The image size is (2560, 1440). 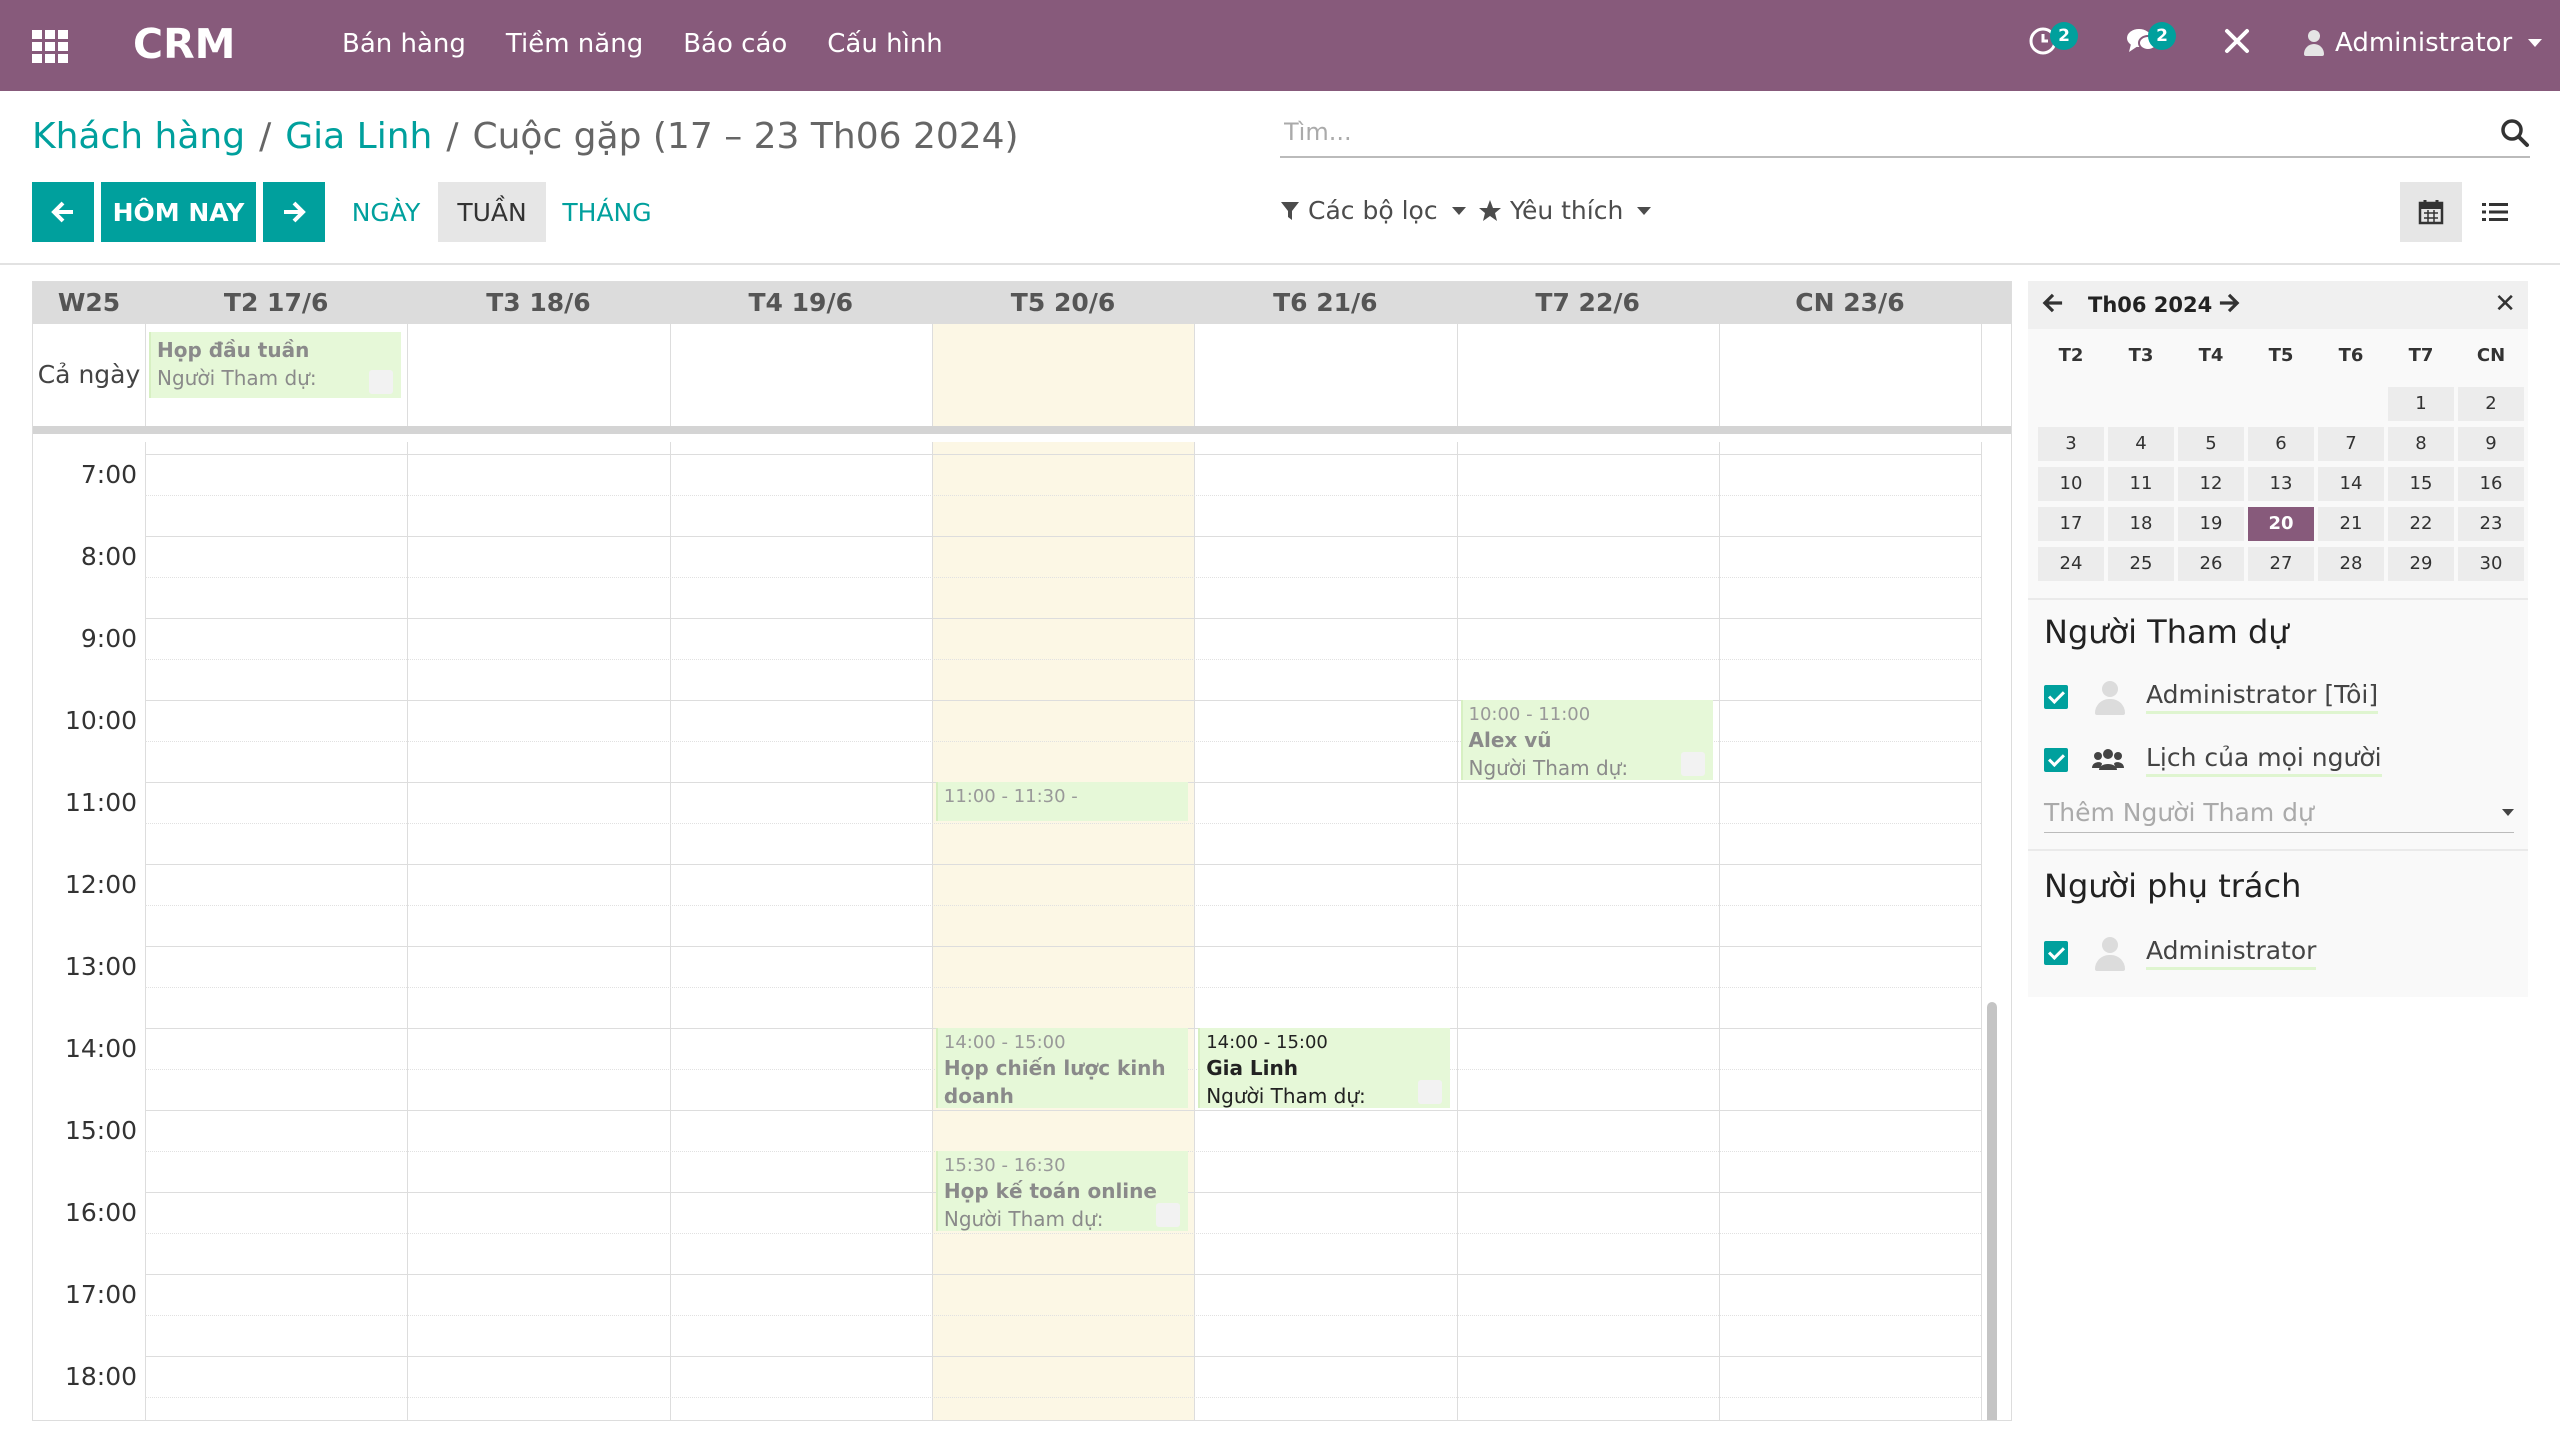 I want to click on mini-day-cell: 10, so click(x=2071, y=484).